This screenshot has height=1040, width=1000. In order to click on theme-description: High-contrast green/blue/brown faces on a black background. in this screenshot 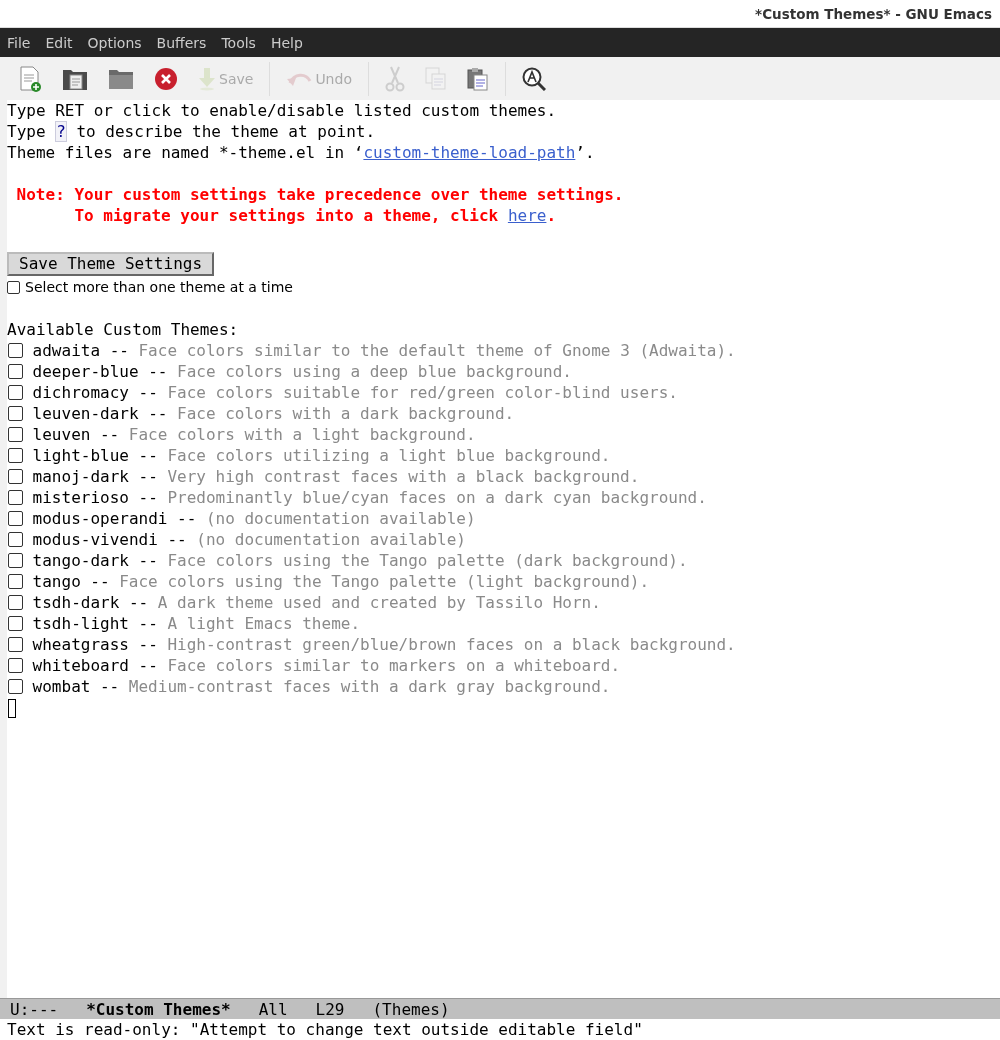, I will do `click(451, 644)`.